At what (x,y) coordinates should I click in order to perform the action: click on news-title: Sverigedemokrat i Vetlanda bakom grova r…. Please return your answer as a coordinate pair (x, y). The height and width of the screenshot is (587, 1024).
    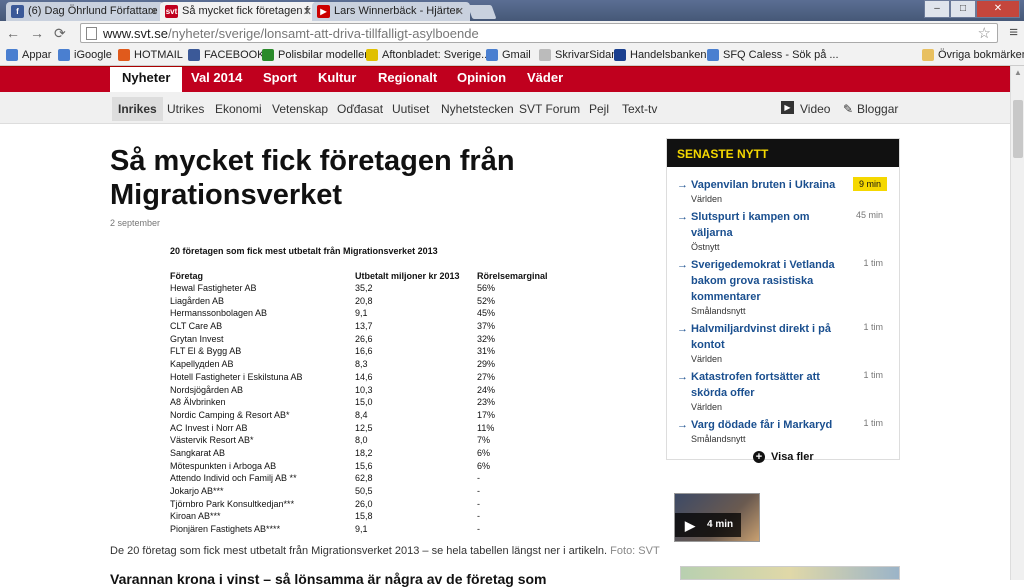
    Looking at the image, I should click on (762, 281).